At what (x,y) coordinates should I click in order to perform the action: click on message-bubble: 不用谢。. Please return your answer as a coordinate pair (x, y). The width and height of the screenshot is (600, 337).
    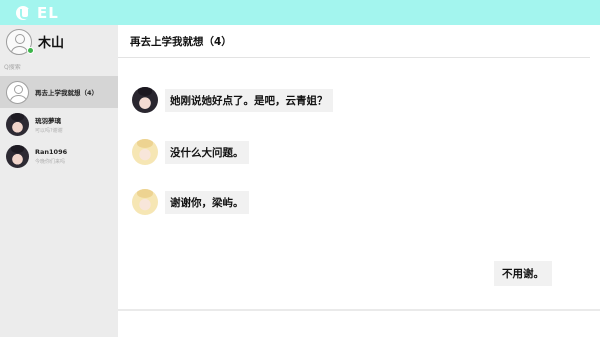
    Looking at the image, I should click on (523, 273).